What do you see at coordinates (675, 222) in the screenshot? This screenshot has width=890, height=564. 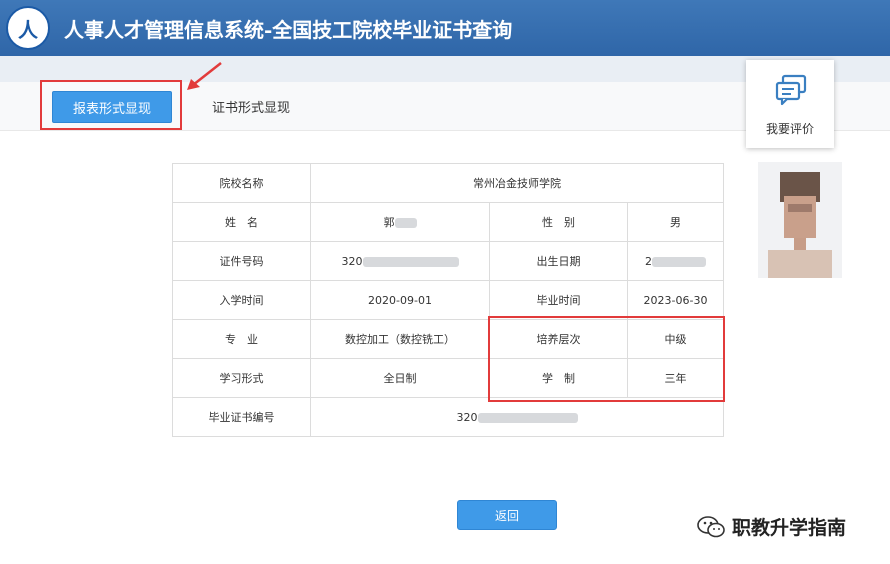 I see `gender-value: 男` at bounding box center [675, 222].